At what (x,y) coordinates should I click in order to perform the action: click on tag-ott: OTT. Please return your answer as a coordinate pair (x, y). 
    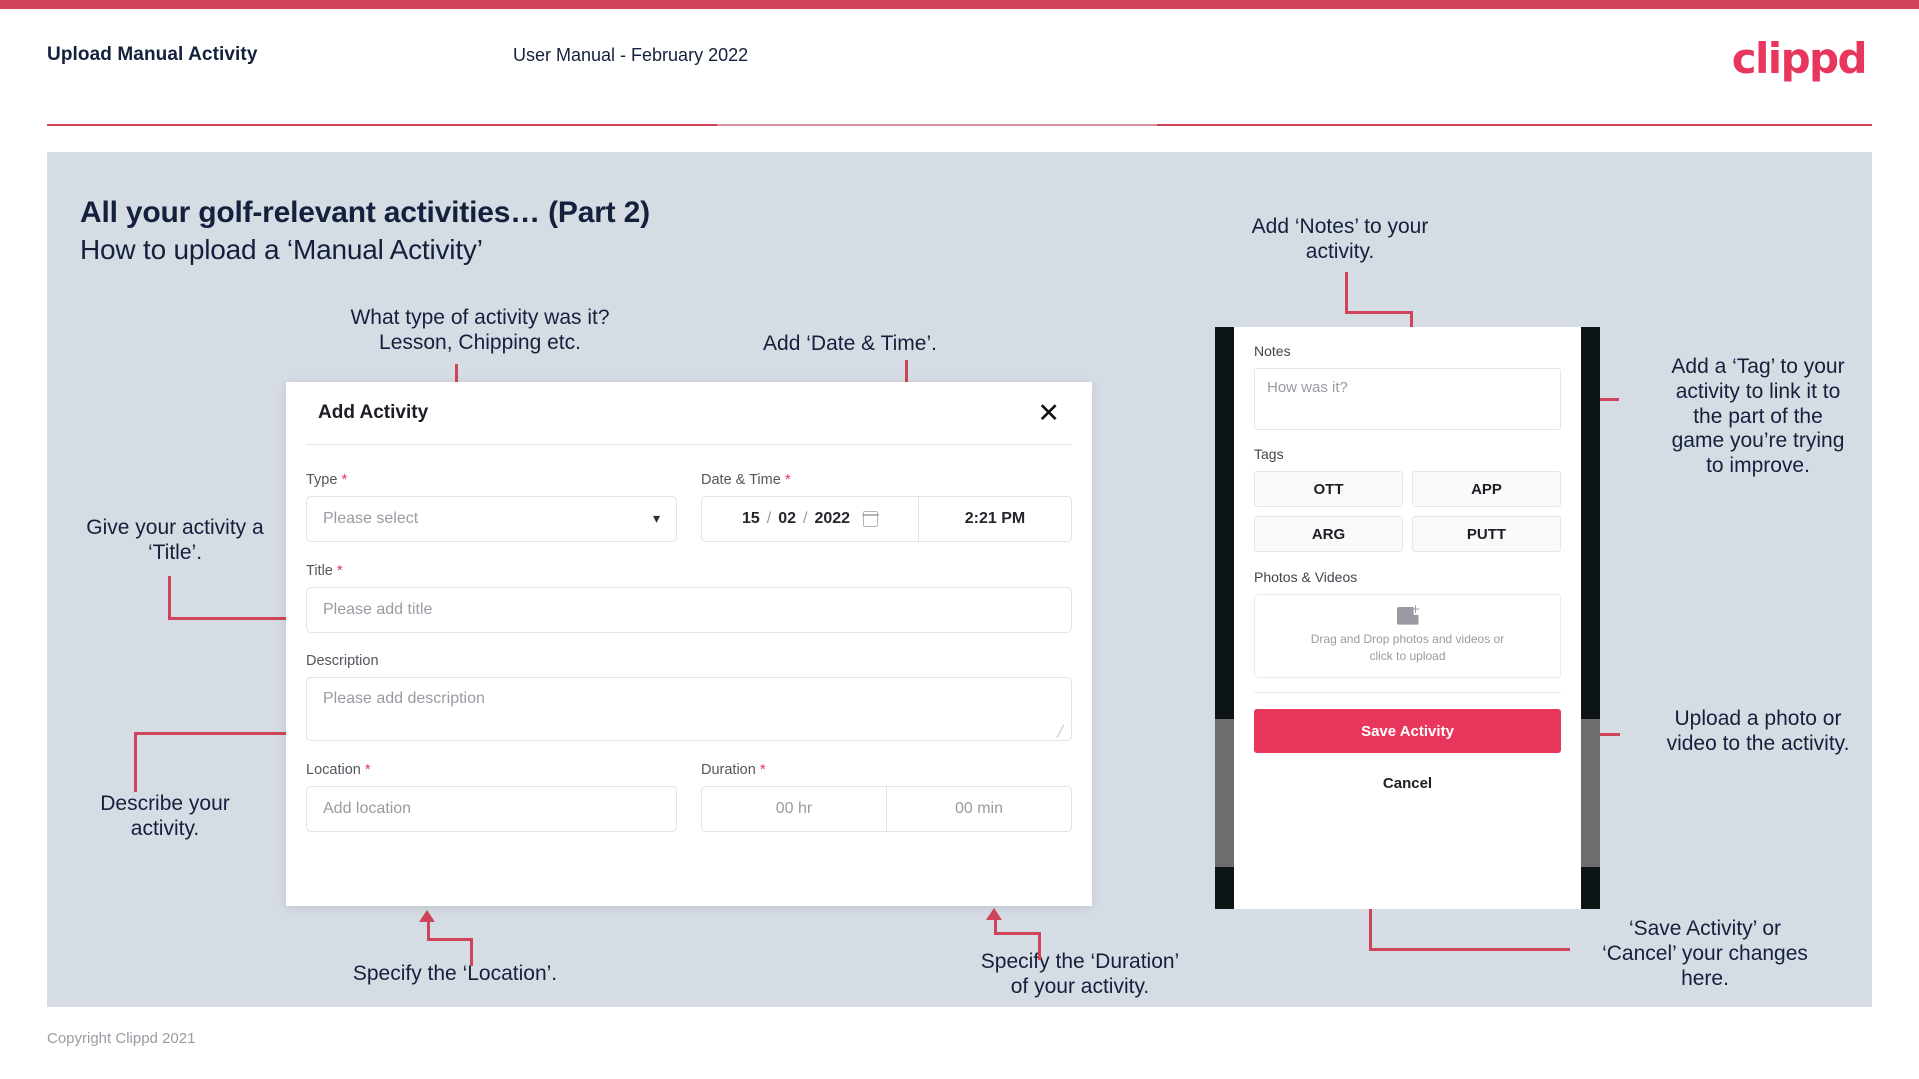
    Looking at the image, I should click on (1328, 489).